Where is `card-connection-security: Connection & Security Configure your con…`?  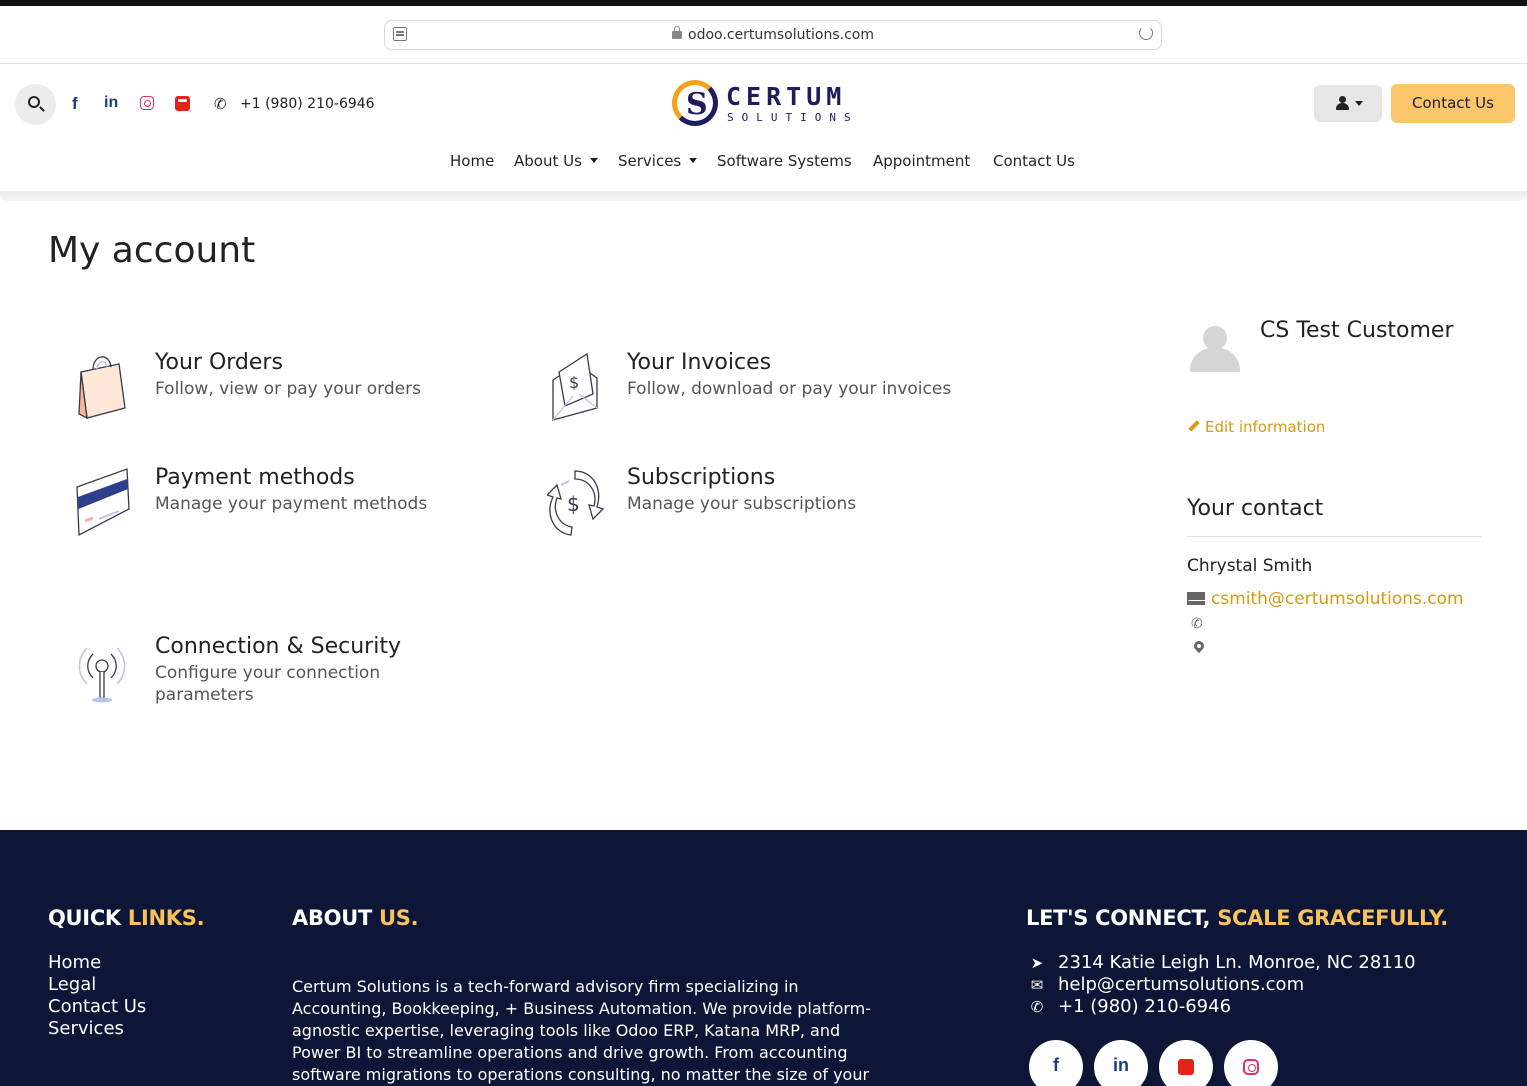
card-connection-security: Connection & Security Configure your con… is located at coordinates (285, 674).